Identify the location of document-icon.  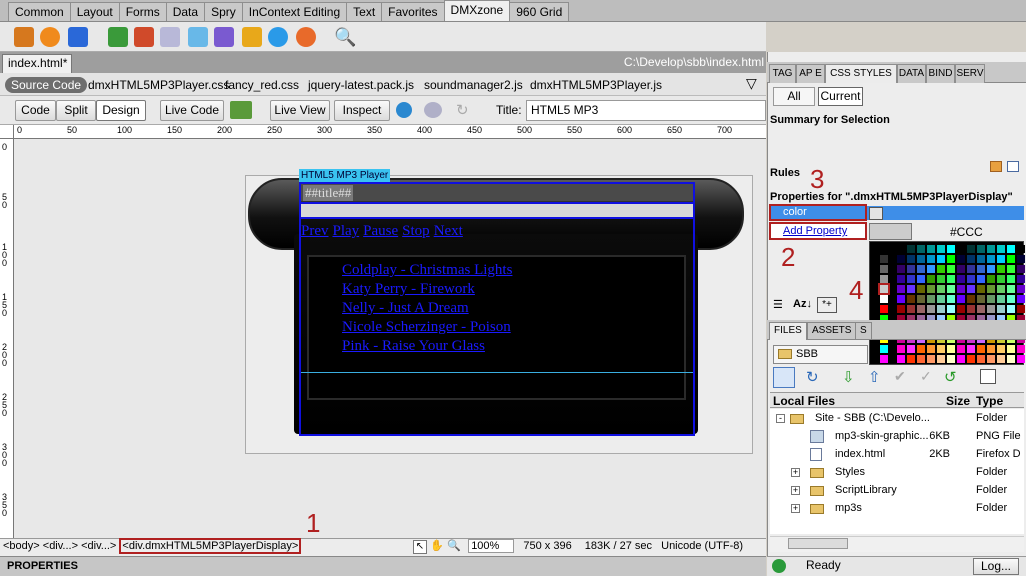
(170, 37).